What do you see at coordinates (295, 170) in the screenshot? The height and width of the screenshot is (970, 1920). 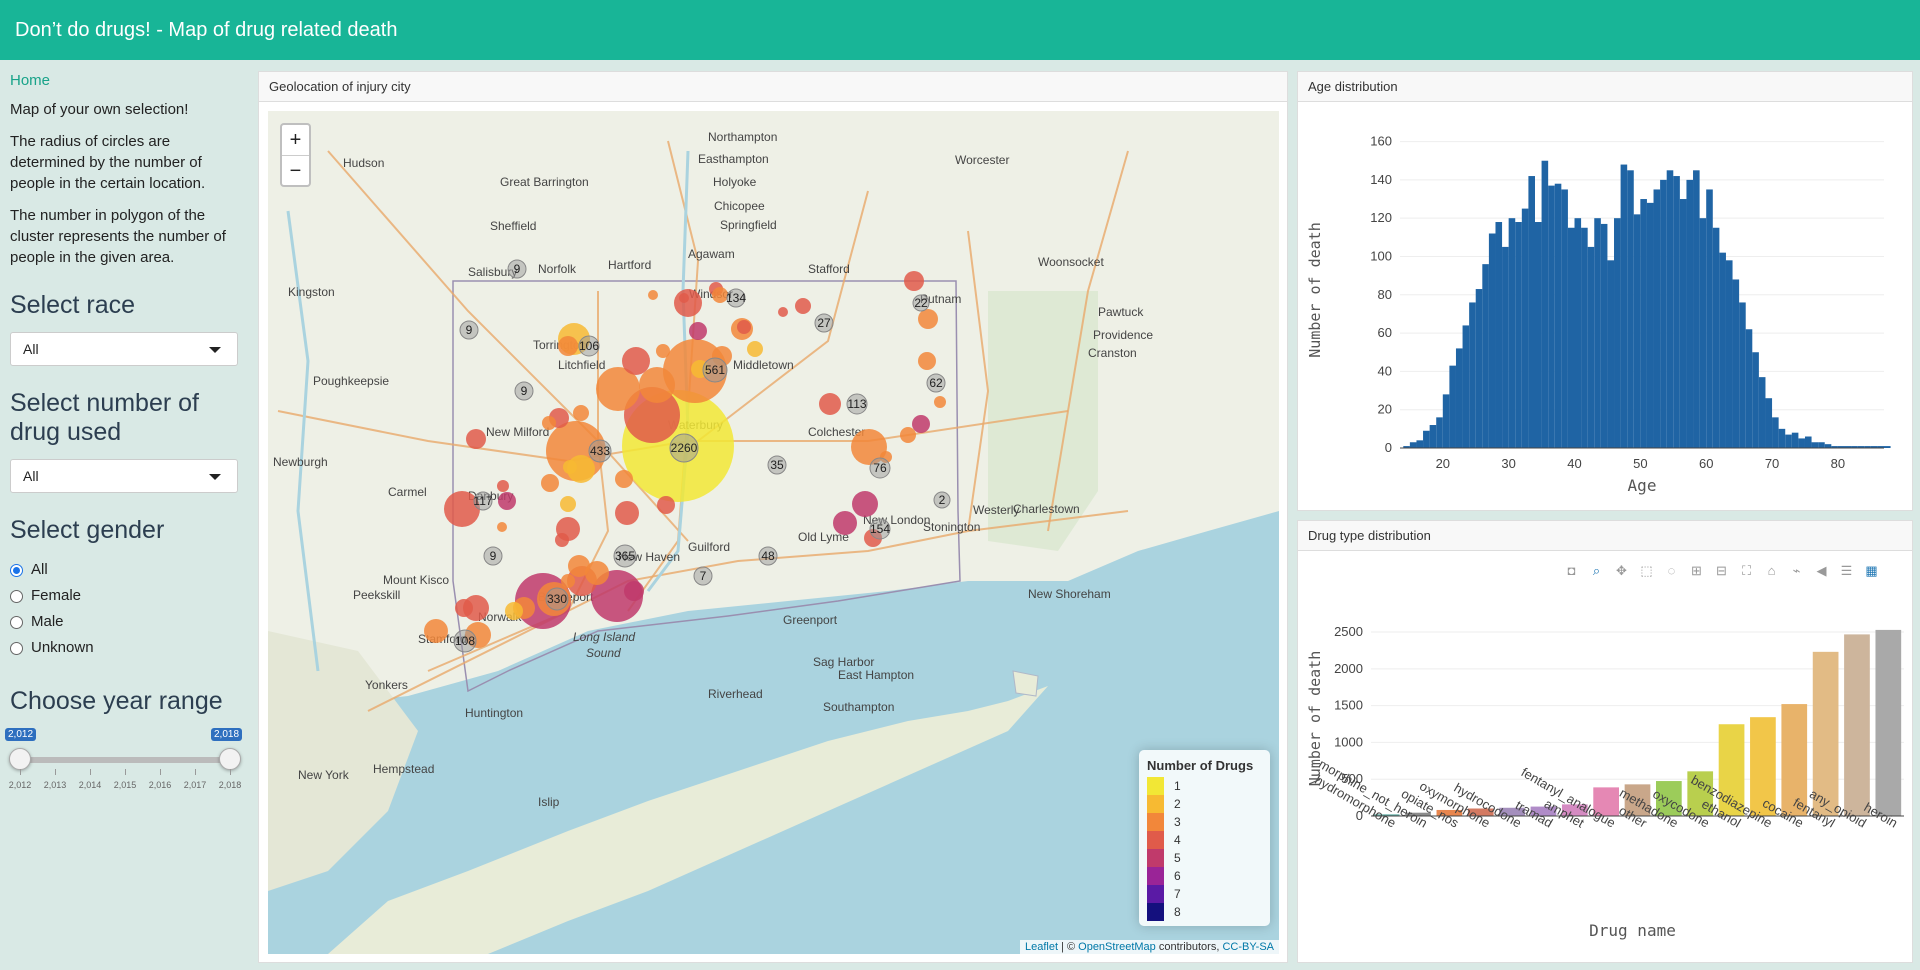 I see `zoom-out-button: −` at bounding box center [295, 170].